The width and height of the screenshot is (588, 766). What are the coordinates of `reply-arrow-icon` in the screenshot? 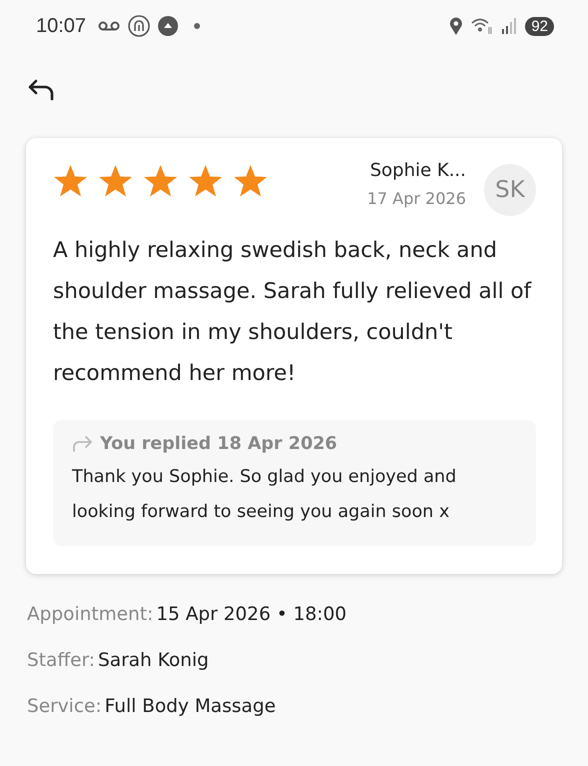 It's located at (83, 444).